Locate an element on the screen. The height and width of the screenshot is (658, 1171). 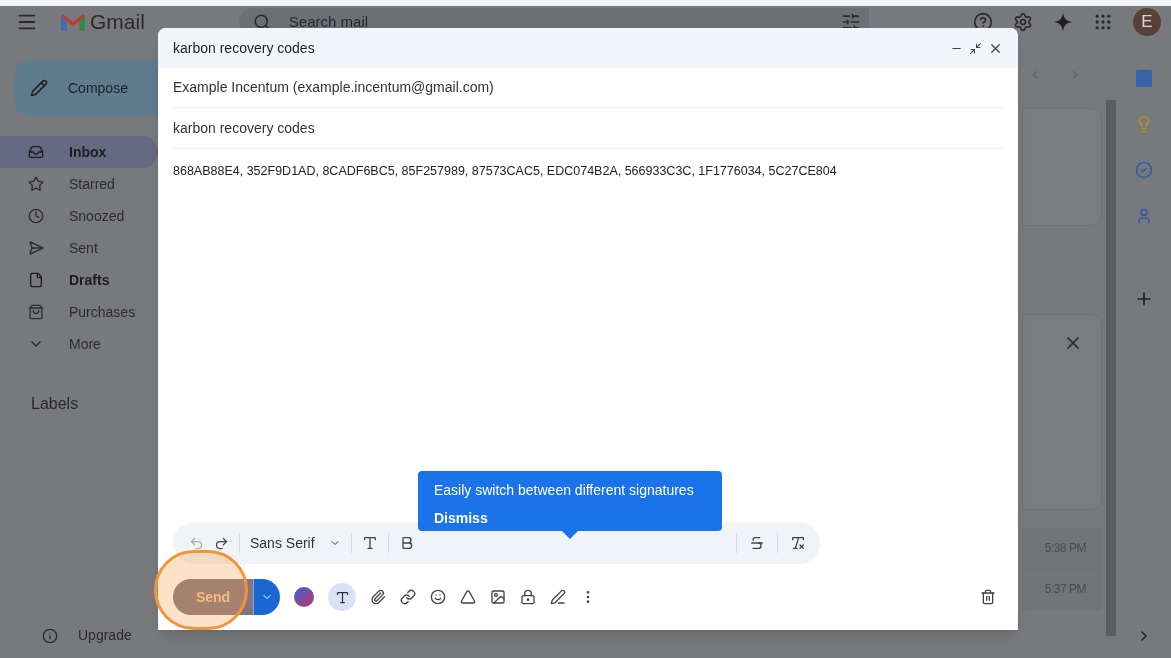
nav-item: Sent is located at coordinates (79, 248).